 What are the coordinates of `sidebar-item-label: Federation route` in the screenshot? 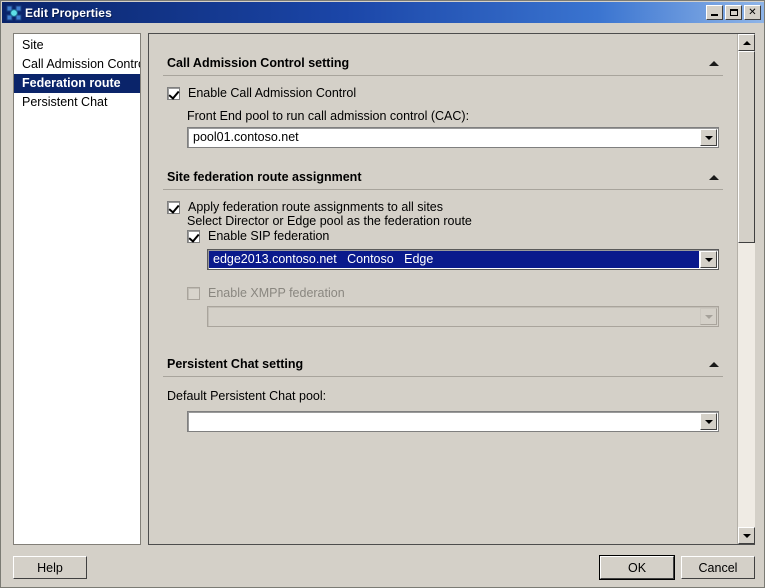 It's located at (71, 83).